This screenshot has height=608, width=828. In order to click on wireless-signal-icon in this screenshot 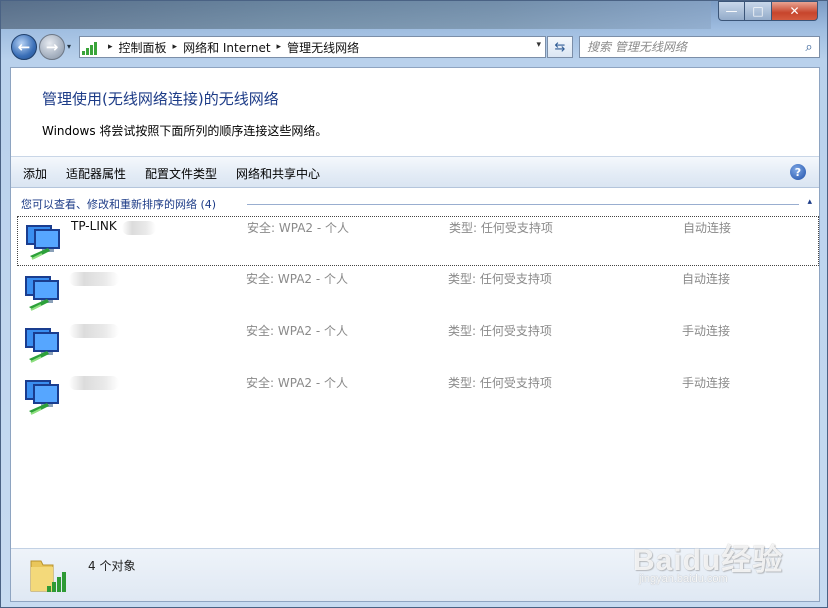, I will do `click(92, 47)`.